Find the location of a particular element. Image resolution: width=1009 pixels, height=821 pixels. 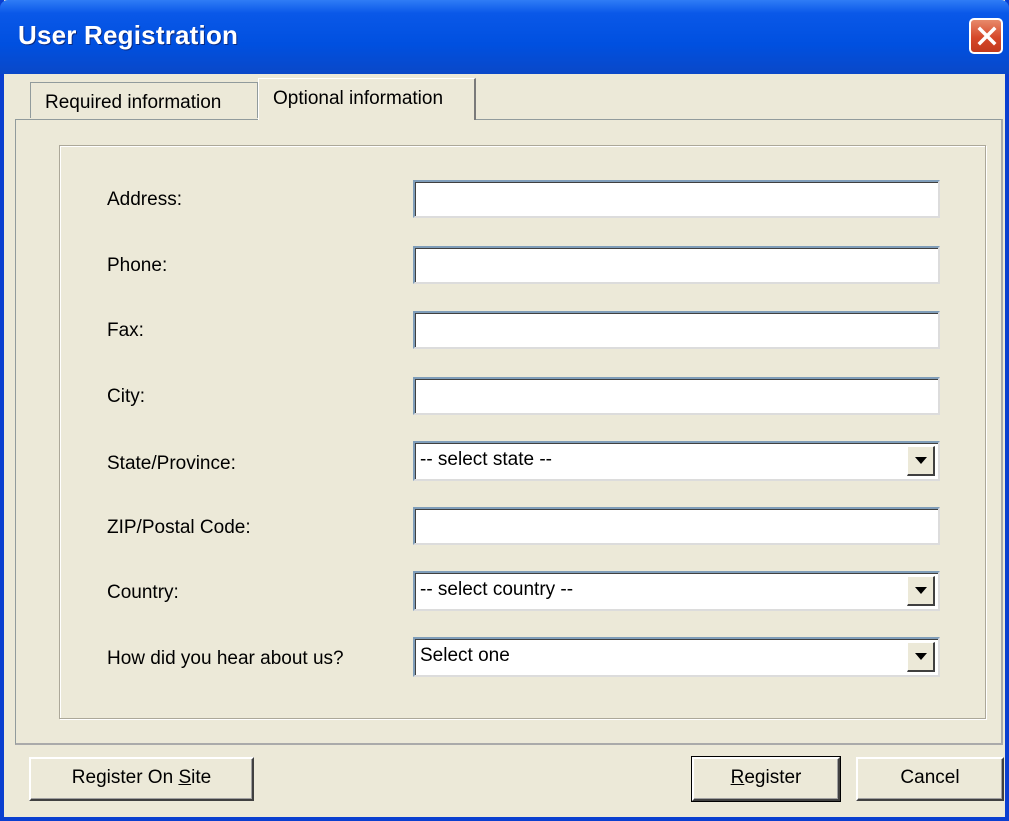

hear-about-label: How did you hear about us? is located at coordinates (225, 658).